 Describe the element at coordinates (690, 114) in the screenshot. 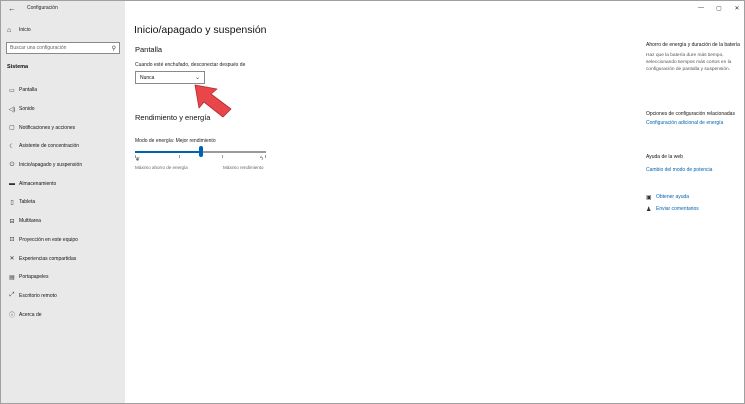

I see `related-heading: Opciones de configuración relacionadas` at that location.